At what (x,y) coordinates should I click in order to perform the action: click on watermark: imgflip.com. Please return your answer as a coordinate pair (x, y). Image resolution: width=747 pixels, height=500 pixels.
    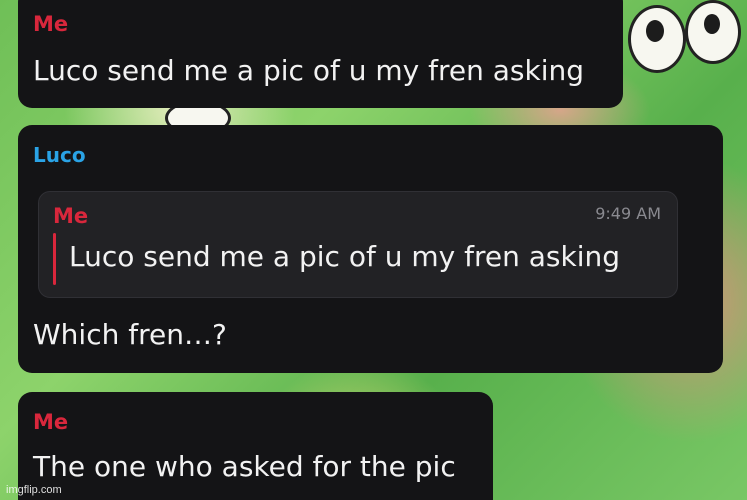
    Looking at the image, I should click on (34, 490).